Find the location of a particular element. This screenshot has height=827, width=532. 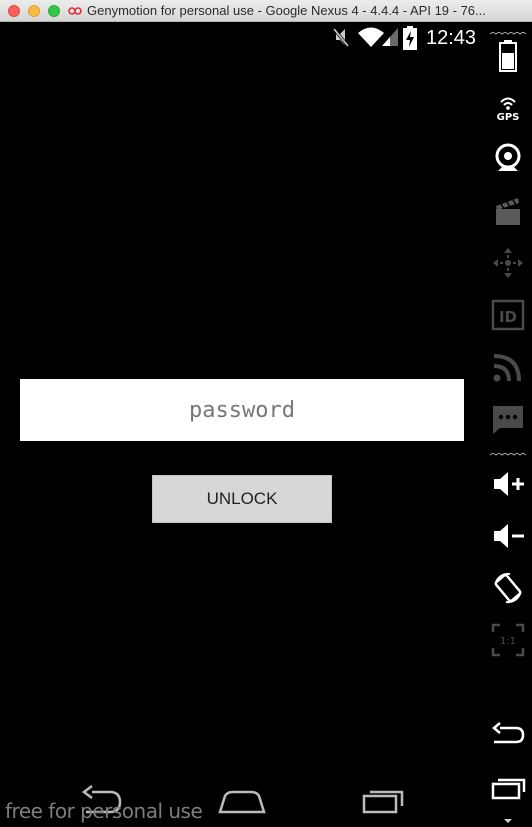

remote-control-tool-icon is located at coordinates (508, 263).